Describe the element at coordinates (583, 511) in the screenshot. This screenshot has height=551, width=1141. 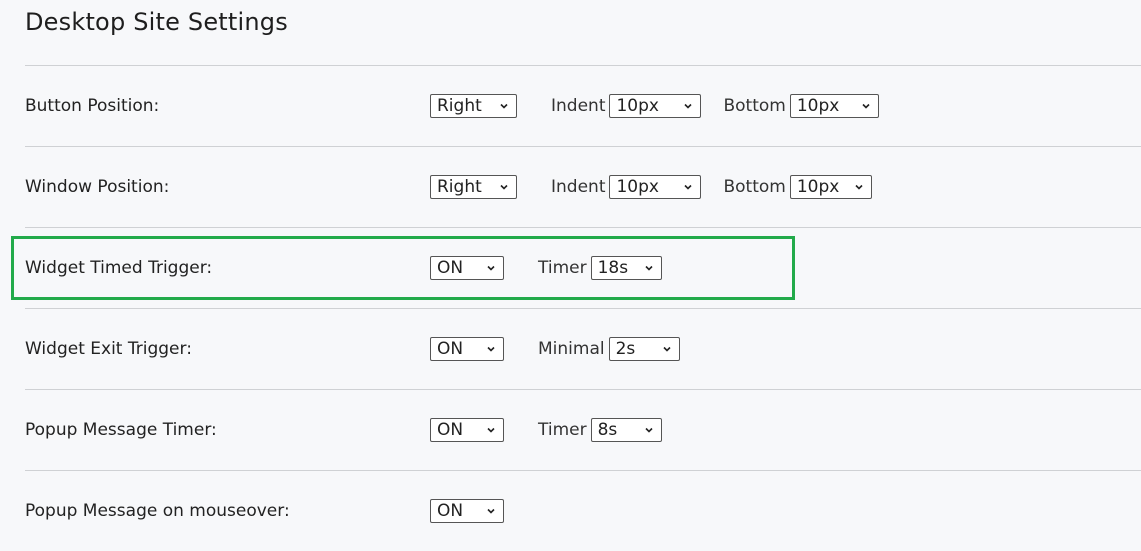
I see `setting-row-popup-mouseover: Popup Message on mouseover: ON` at that location.